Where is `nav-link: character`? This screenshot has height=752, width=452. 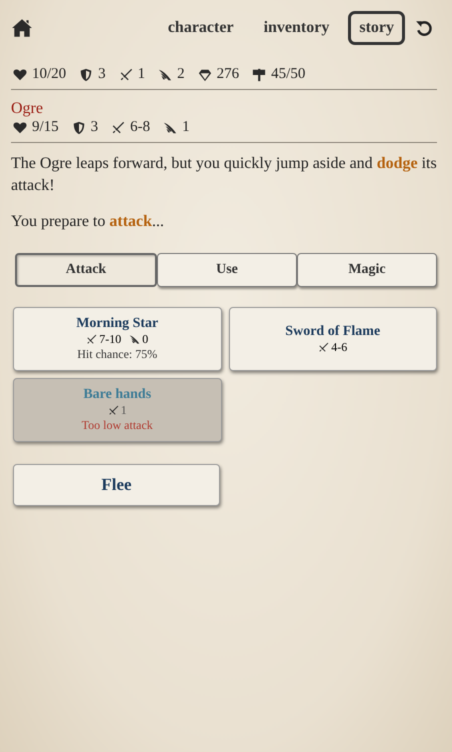 nav-link: character is located at coordinates (200, 28).